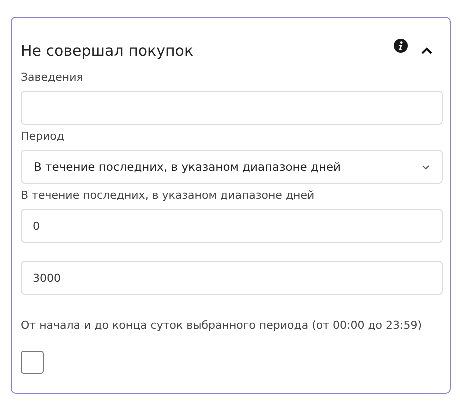  What do you see at coordinates (232, 278) in the screenshot?
I see `input-field: 3000` at bounding box center [232, 278].